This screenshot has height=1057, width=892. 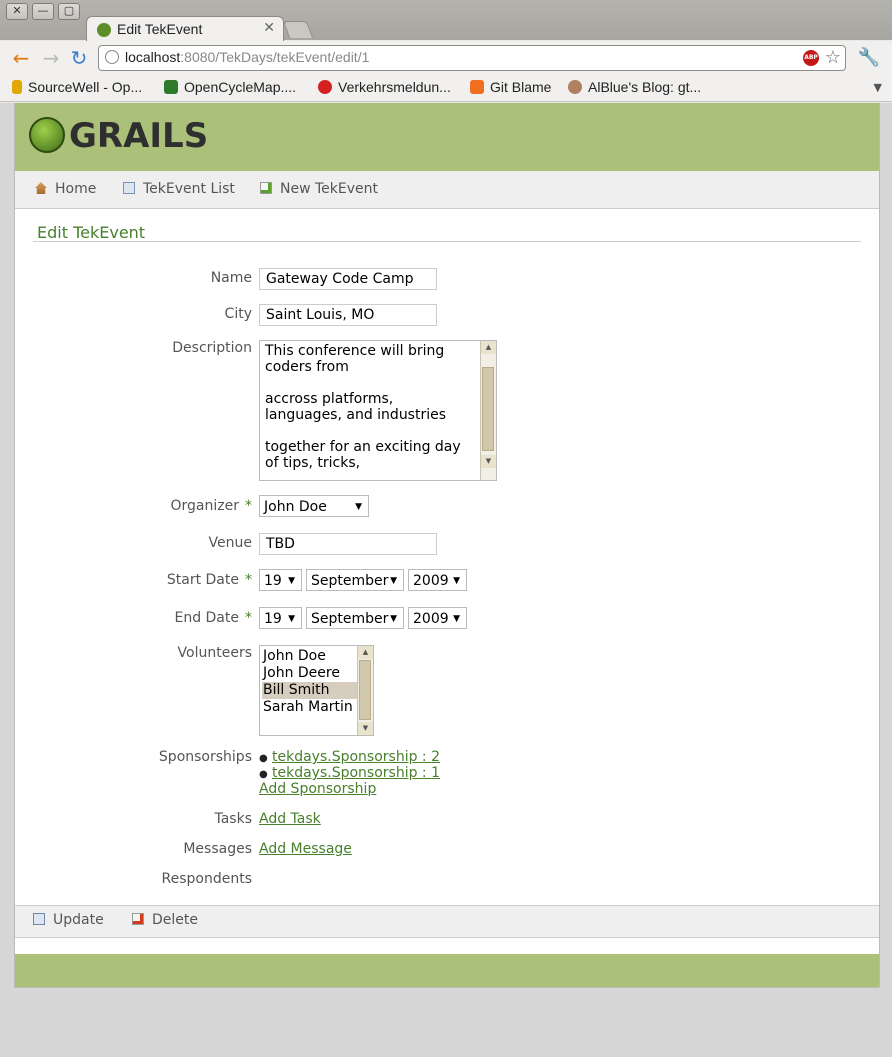 What do you see at coordinates (446, 21) in the screenshot?
I see `title-bar: ✕ — ▢ Edit TekEvent ✕` at bounding box center [446, 21].